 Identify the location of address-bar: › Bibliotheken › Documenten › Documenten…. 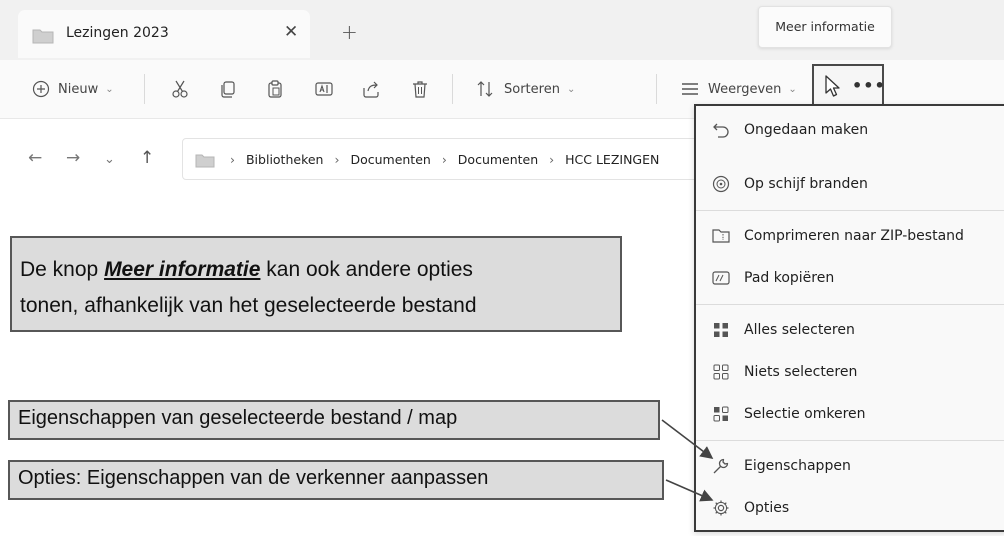
(443, 159).